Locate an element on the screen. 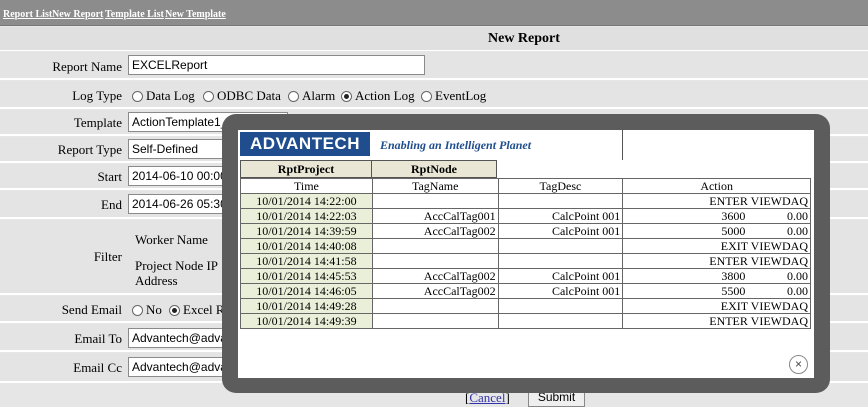 The width and height of the screenshot is (868, 407). column-header-tagname: TagName is located at coordinates (435, 186).